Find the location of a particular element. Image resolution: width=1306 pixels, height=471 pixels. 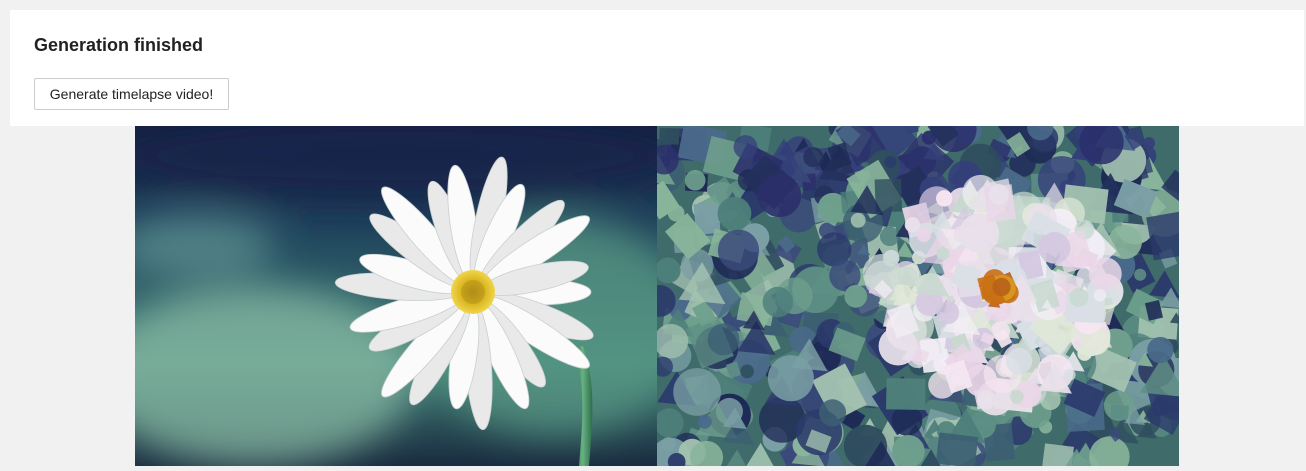

generate-timelapse-button: Generate timelapse video! is located at coordinates (131, 94).